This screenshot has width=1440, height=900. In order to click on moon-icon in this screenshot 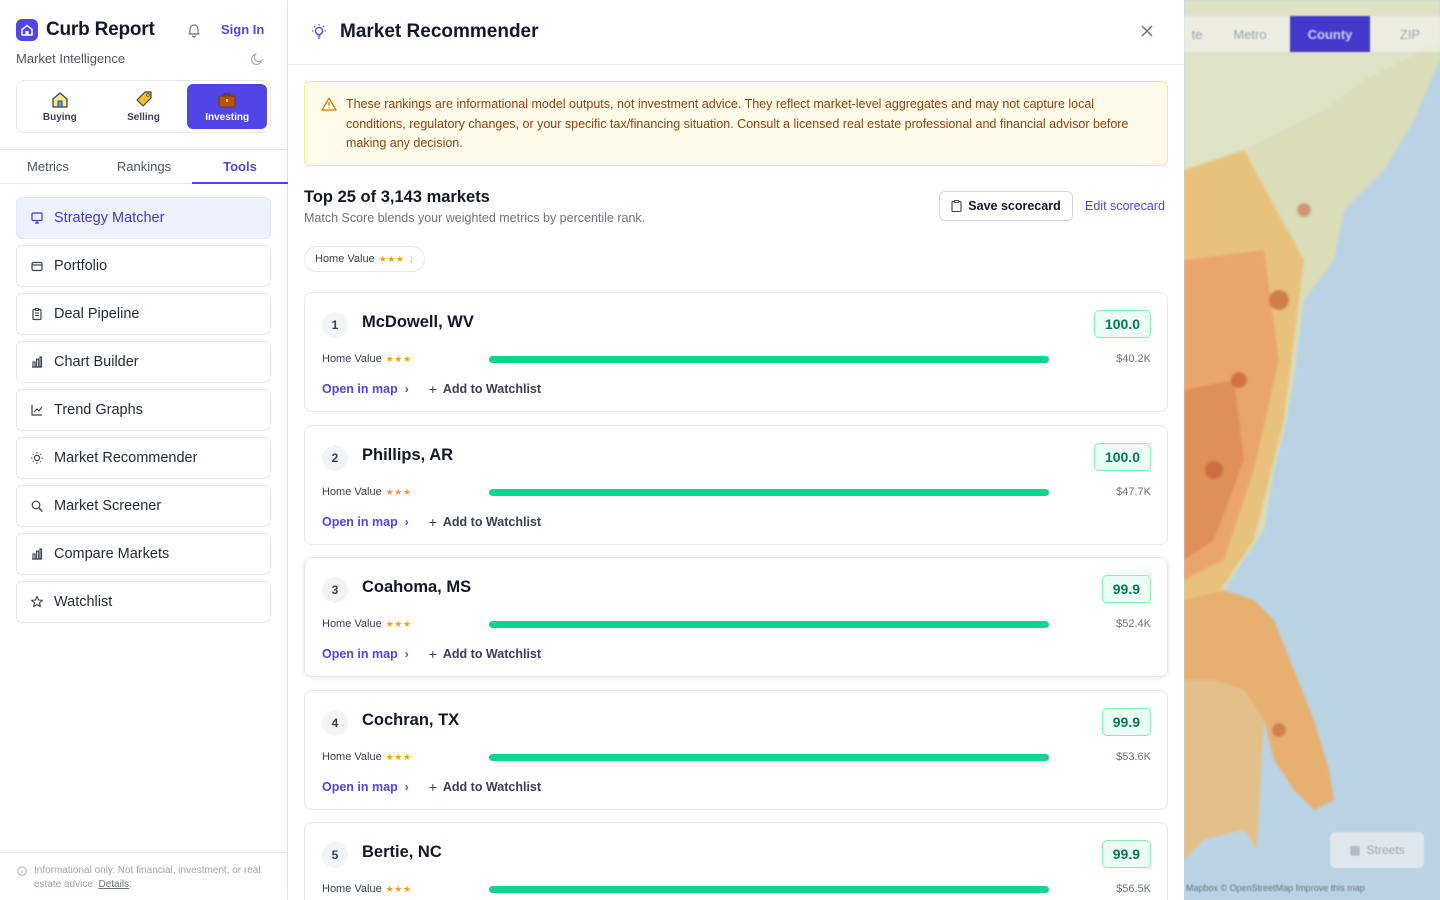, I will do `click(257, 58)`.